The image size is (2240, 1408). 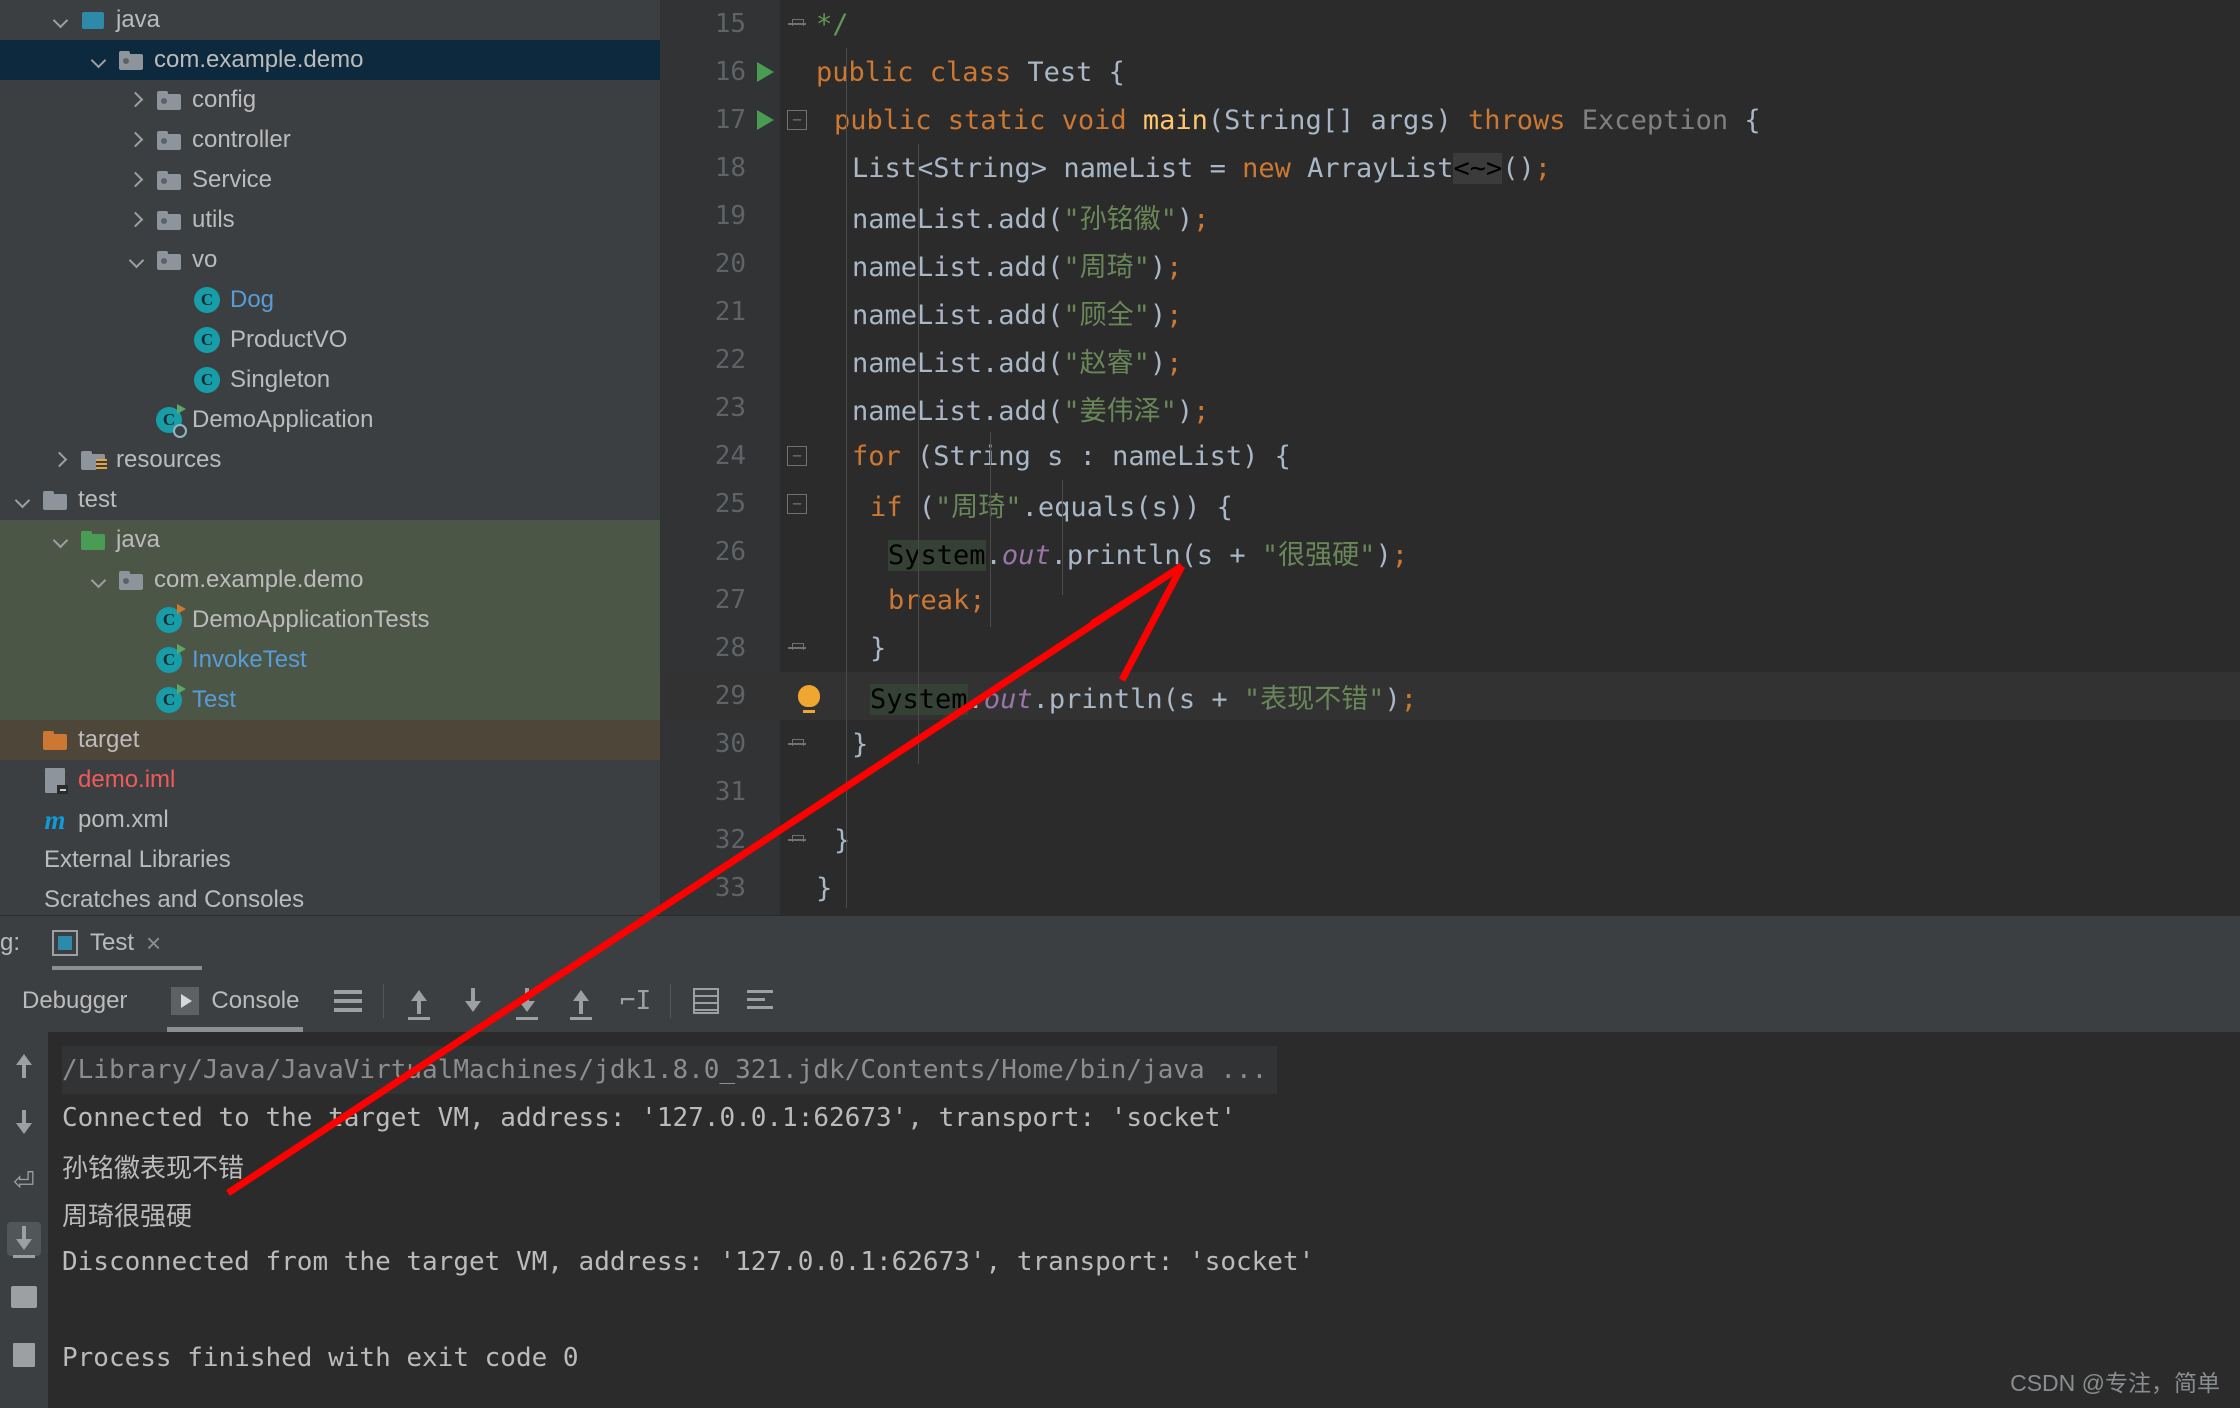 What do you see at coordinates (24, 1220) in the screenshot?
I see `console-side-toolbar: ⏎` at bounding box center [24, 1220].